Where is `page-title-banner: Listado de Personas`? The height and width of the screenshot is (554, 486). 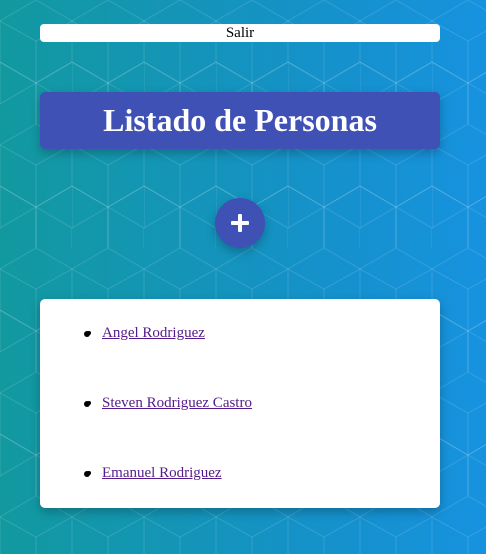 page-title-banner: Listado de Personas is located at coordinates (240, 120).